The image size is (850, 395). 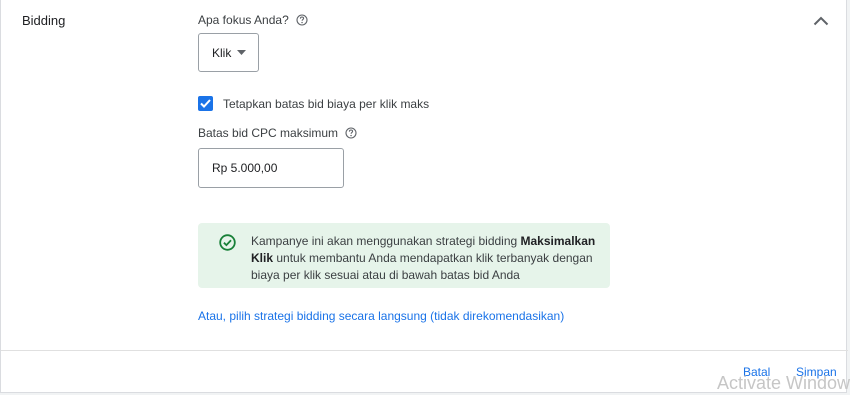 I want to click on check-circle-icon, so click(x=227, y=245).